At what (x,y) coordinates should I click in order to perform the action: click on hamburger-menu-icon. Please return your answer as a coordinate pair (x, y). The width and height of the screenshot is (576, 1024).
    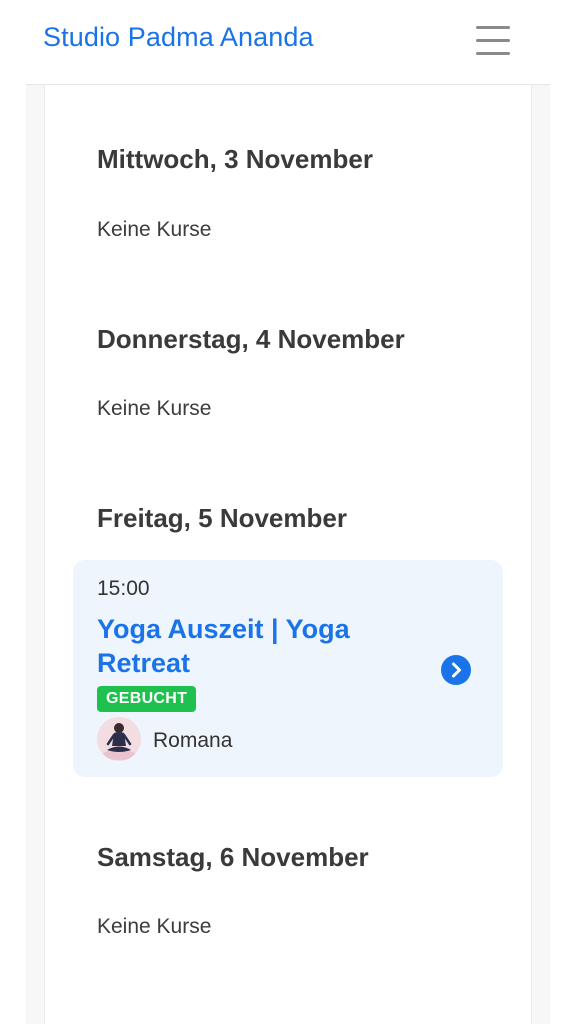
    Looking at the image, I should click on (493, 40).